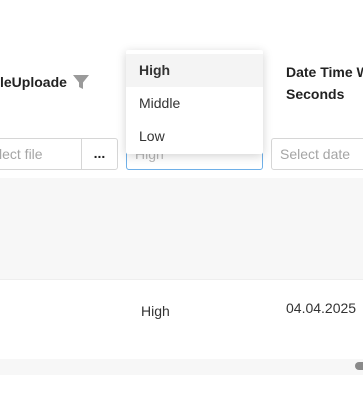  Describe the element at coordinates (41, 154) in the screenshot. I see `file-filter-input: lect file` at that location.